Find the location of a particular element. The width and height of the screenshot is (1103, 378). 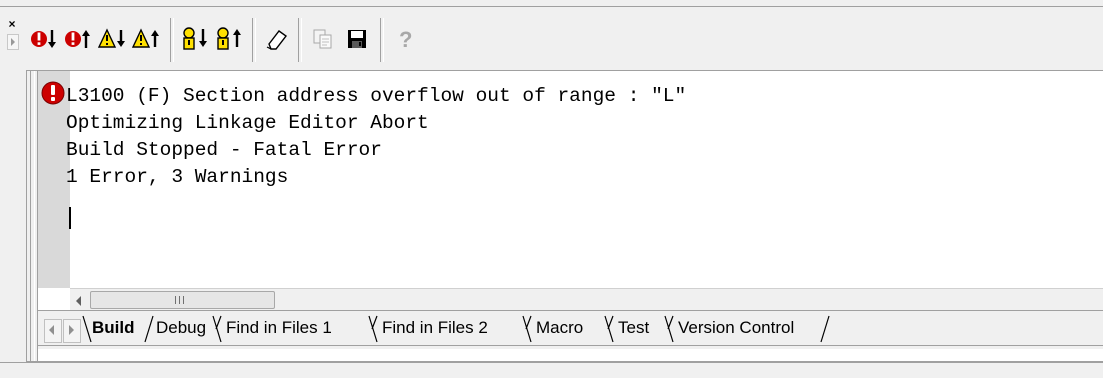

scroll-left-arrow-icon is located at coordinates (80, 300).